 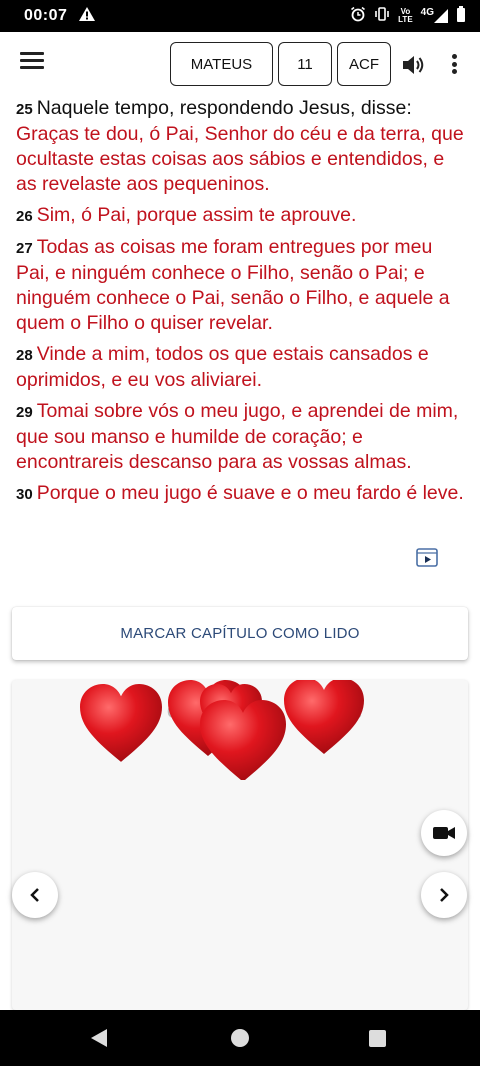 What do you see at coordinates (427, 12) in the screenshot?
I see `network-type-label: 4G` at bounding box center [427, 12].